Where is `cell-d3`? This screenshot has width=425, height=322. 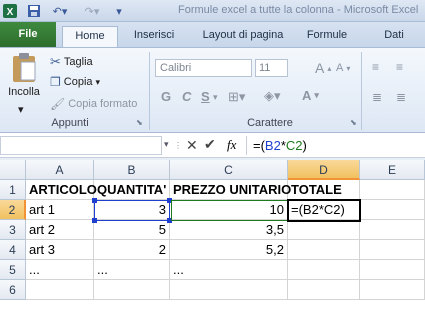
cell-d3 is located at coordinates (324, 230).